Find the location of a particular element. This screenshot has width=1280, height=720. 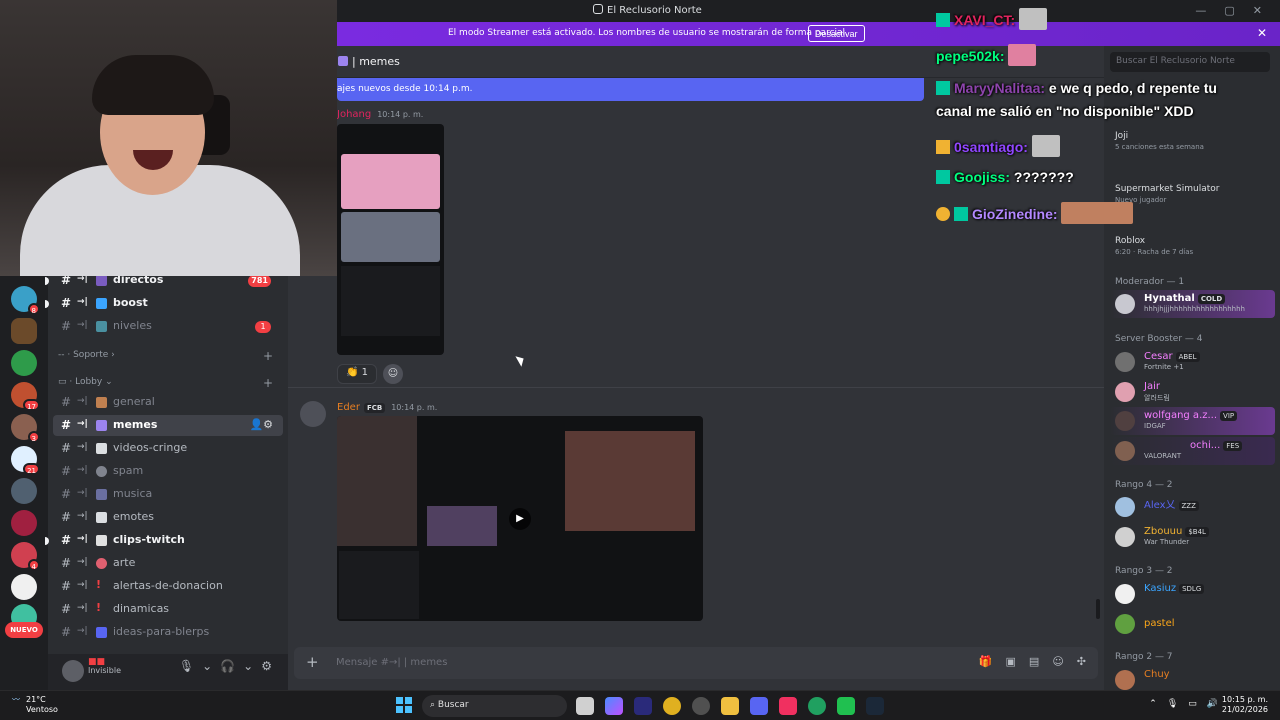

weather-widget: 〰 21°C Ventoso is located at coordinates (35, 705).